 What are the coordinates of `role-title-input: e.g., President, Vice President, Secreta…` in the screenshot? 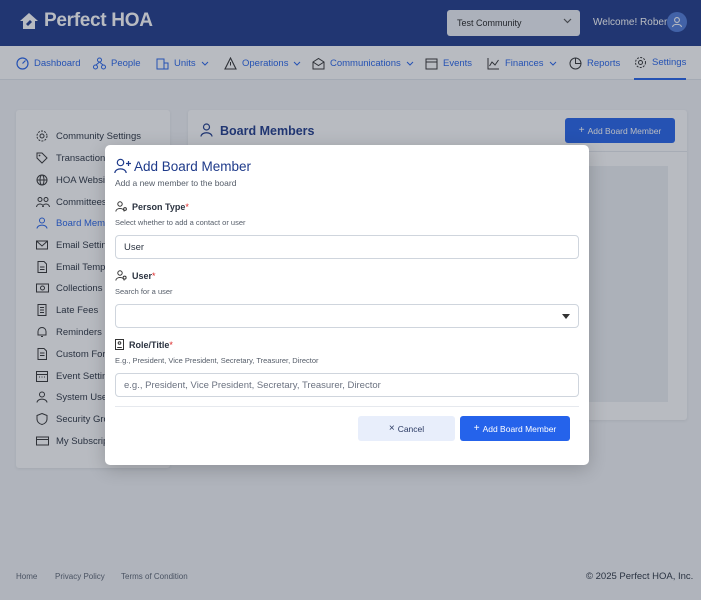 It's located at (347, 385).